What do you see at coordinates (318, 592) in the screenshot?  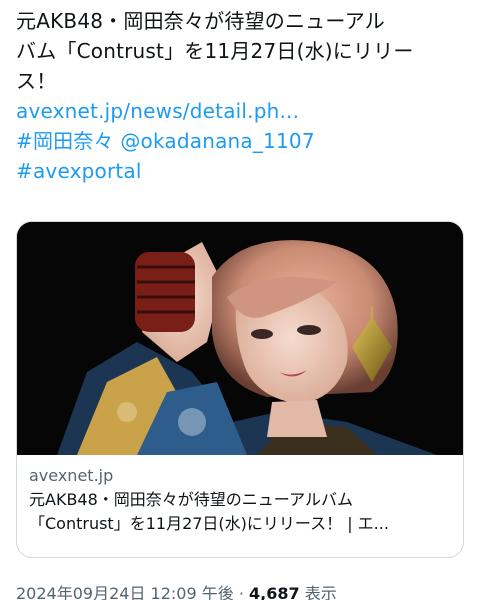 I see `views-label: 表示` at bounding box center [318, 592].